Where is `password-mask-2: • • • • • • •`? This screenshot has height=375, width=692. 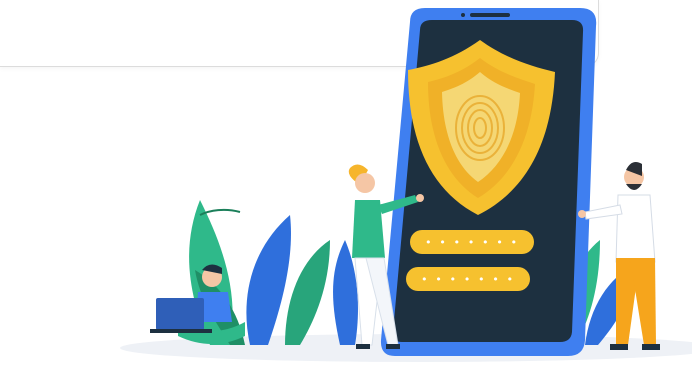 password-mask-2: • • • • • • • is located at coordinates (467, 279).